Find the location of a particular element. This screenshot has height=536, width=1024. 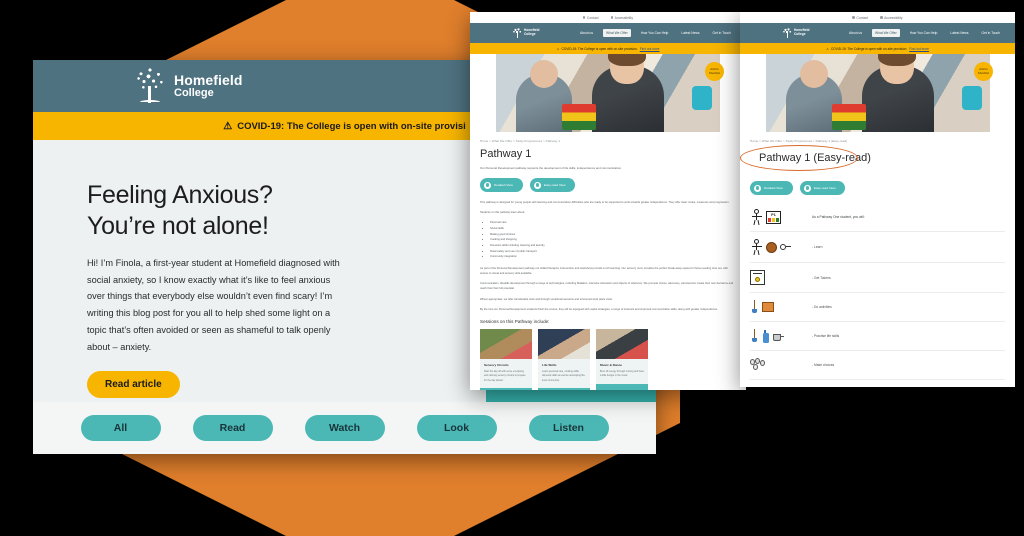

filter-button-listen: Listen is located at coordinates (568, 428).